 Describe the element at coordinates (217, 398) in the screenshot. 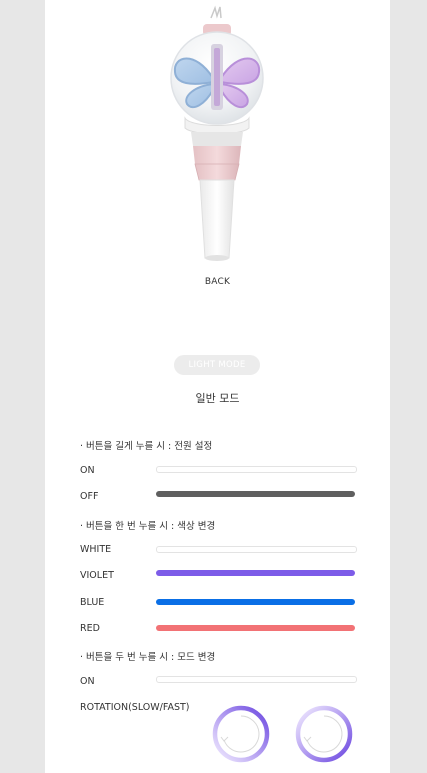

I see `mode-subtitle: 일반 모드` at that location.